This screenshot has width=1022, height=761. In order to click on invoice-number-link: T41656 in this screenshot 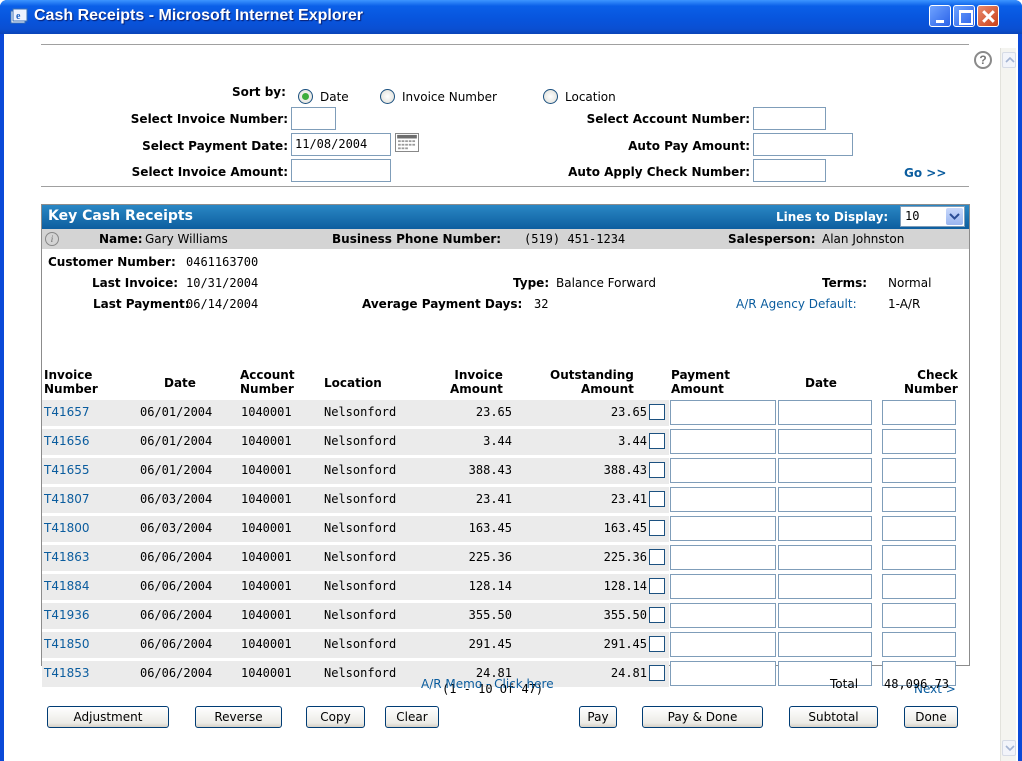, I will do `click(67, 441)`.